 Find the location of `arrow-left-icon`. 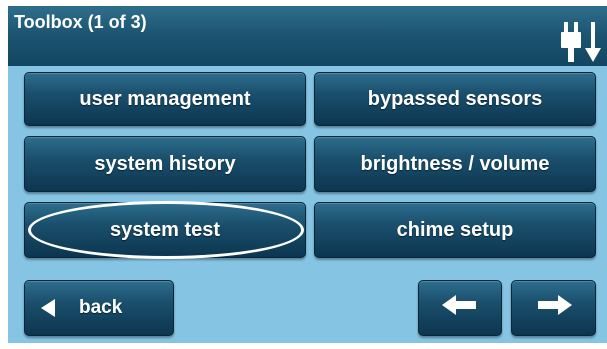

arrow-left-icon is located at coordinates (460, 308).